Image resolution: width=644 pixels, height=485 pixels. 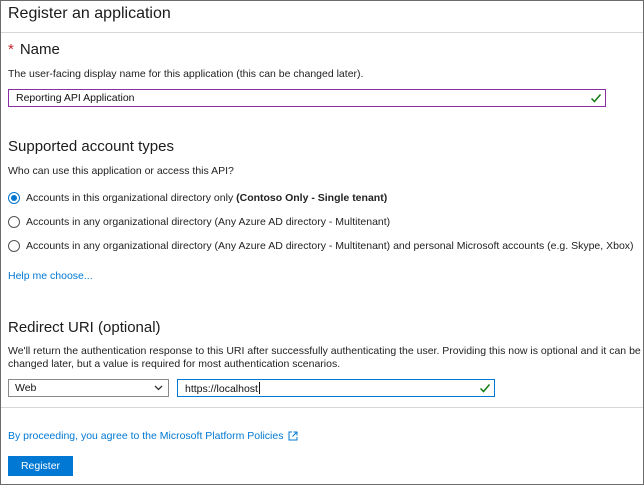 I want to click on name-section-title: * Name, so click(x=34, y=49).